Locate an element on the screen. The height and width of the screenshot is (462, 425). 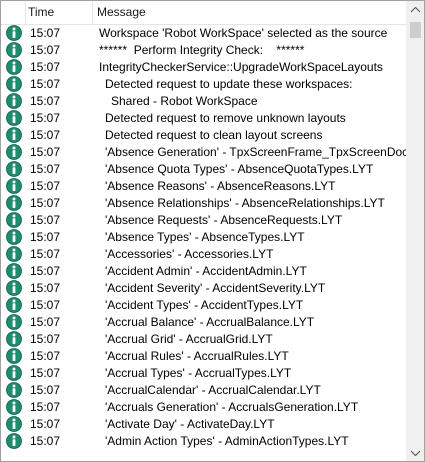
log-message: 'Absence Reasons' - AbsenceReasons.LYT is located at coordinates (220, 186).